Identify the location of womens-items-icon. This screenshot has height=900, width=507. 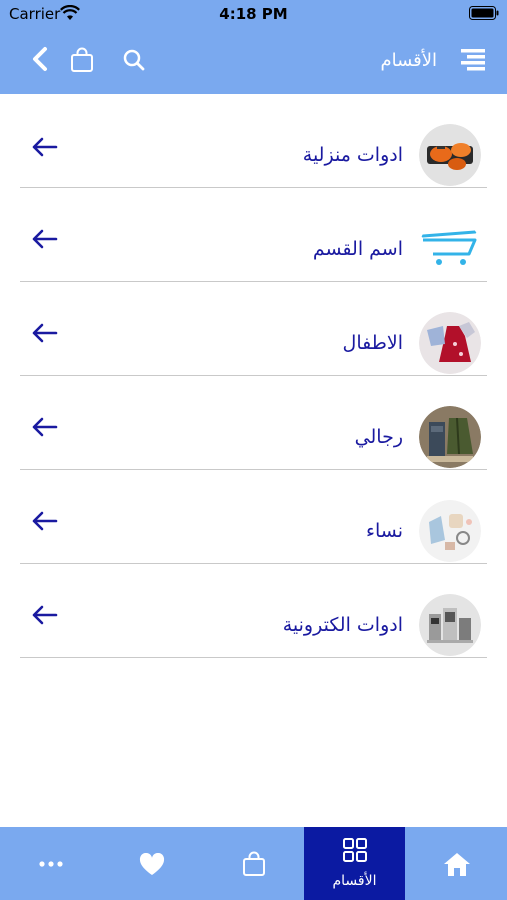
(450, 531).